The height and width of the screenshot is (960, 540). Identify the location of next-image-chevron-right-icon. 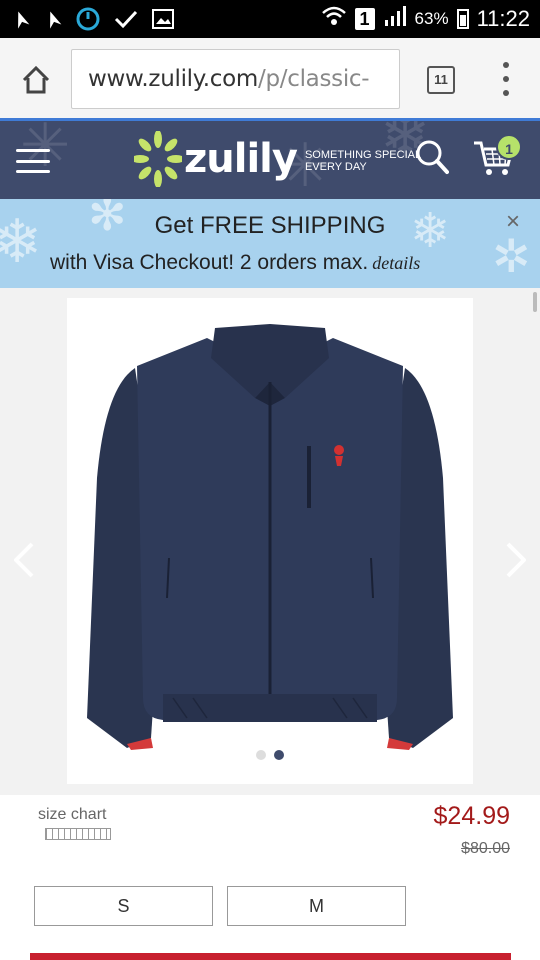
(515, 560).